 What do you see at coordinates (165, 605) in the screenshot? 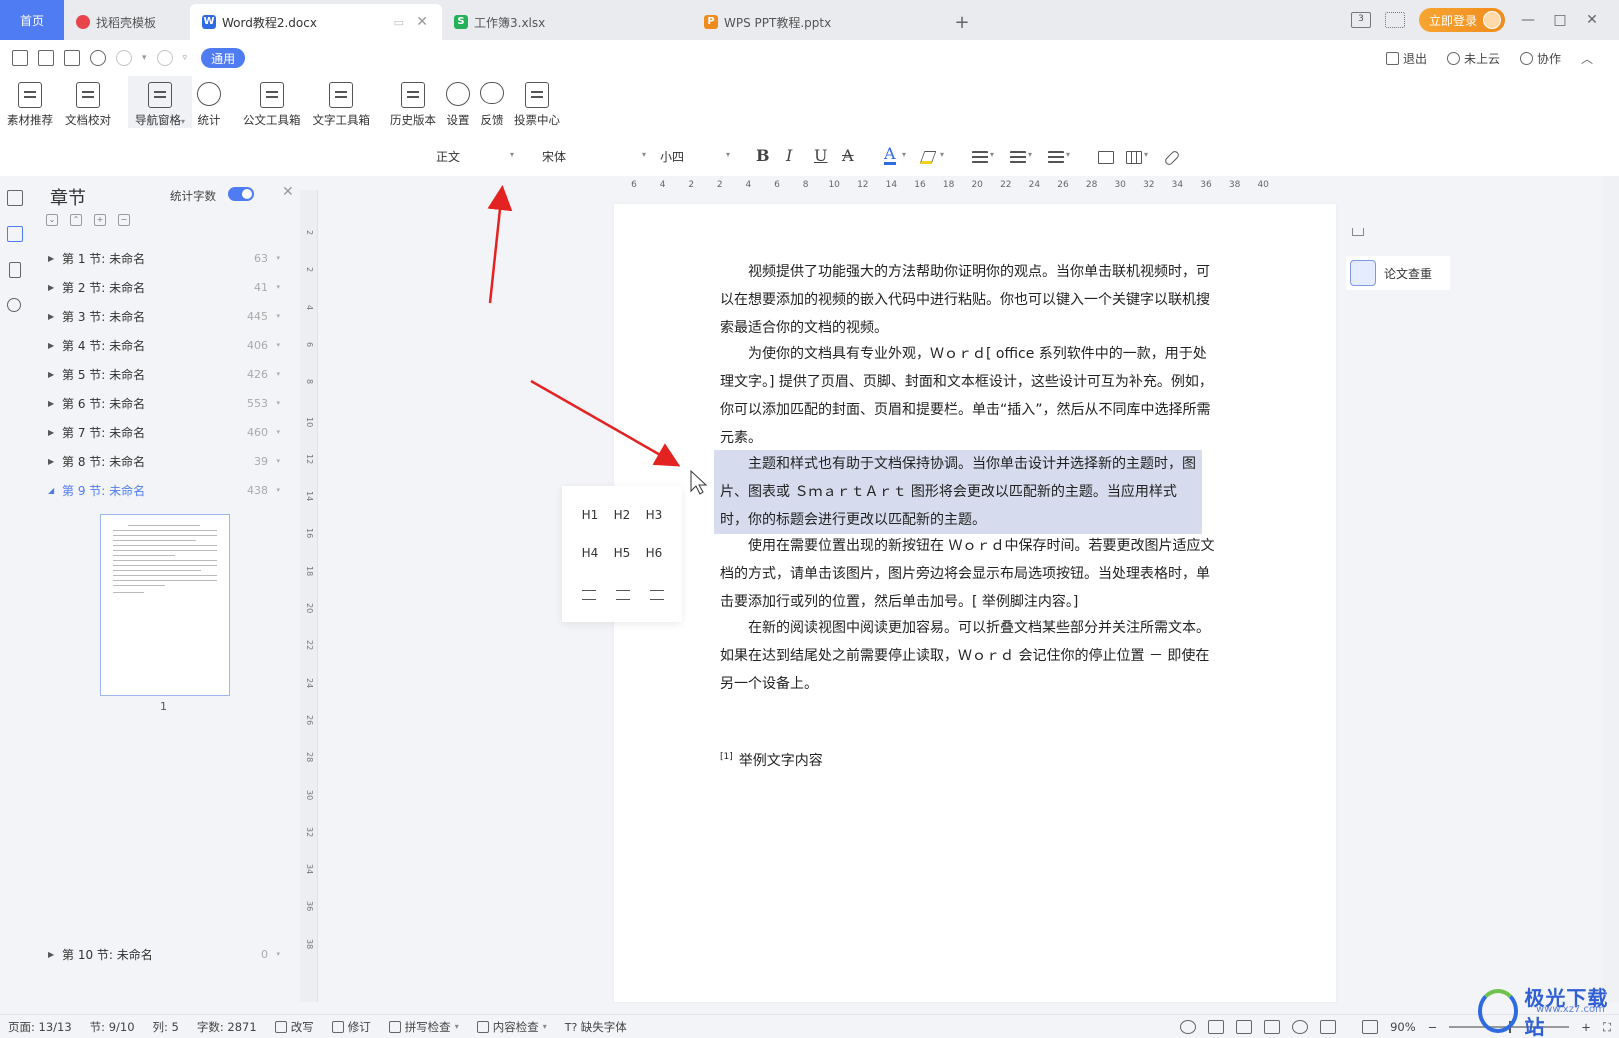
I see `page-thumbnail` at bounding box center [165, 605].